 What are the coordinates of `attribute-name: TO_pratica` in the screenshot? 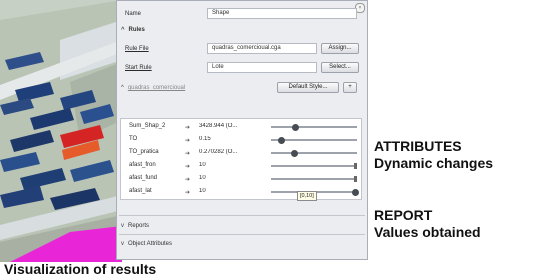 It's located at (144, 152).